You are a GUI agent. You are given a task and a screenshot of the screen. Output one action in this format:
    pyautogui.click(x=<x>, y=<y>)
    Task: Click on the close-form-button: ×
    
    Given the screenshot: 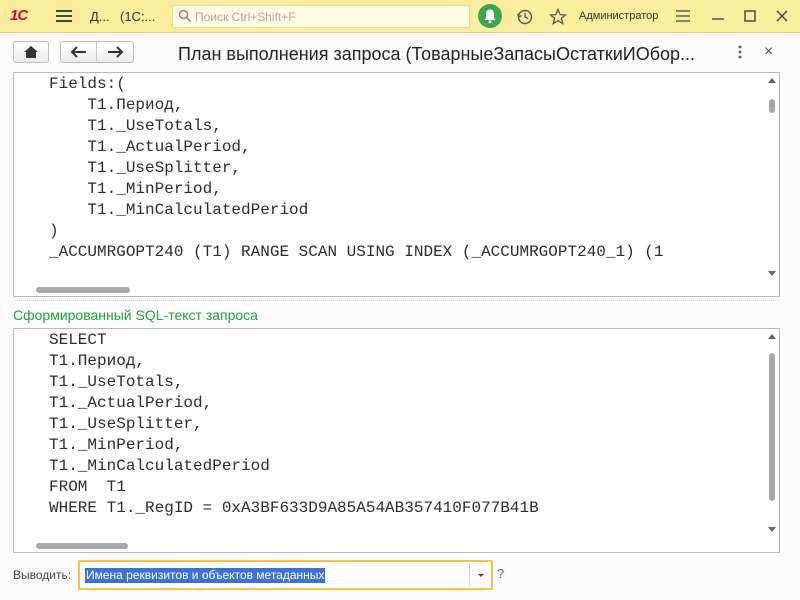 What is the action you would take?
    pyautogui.click(x=768, y=52)
    